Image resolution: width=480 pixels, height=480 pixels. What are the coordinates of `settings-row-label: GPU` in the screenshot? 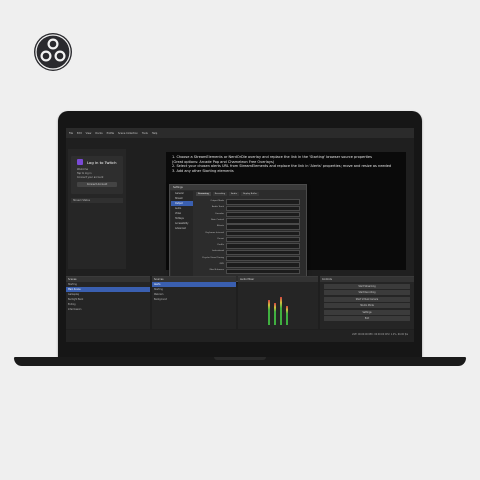 It's located at (221, 264).